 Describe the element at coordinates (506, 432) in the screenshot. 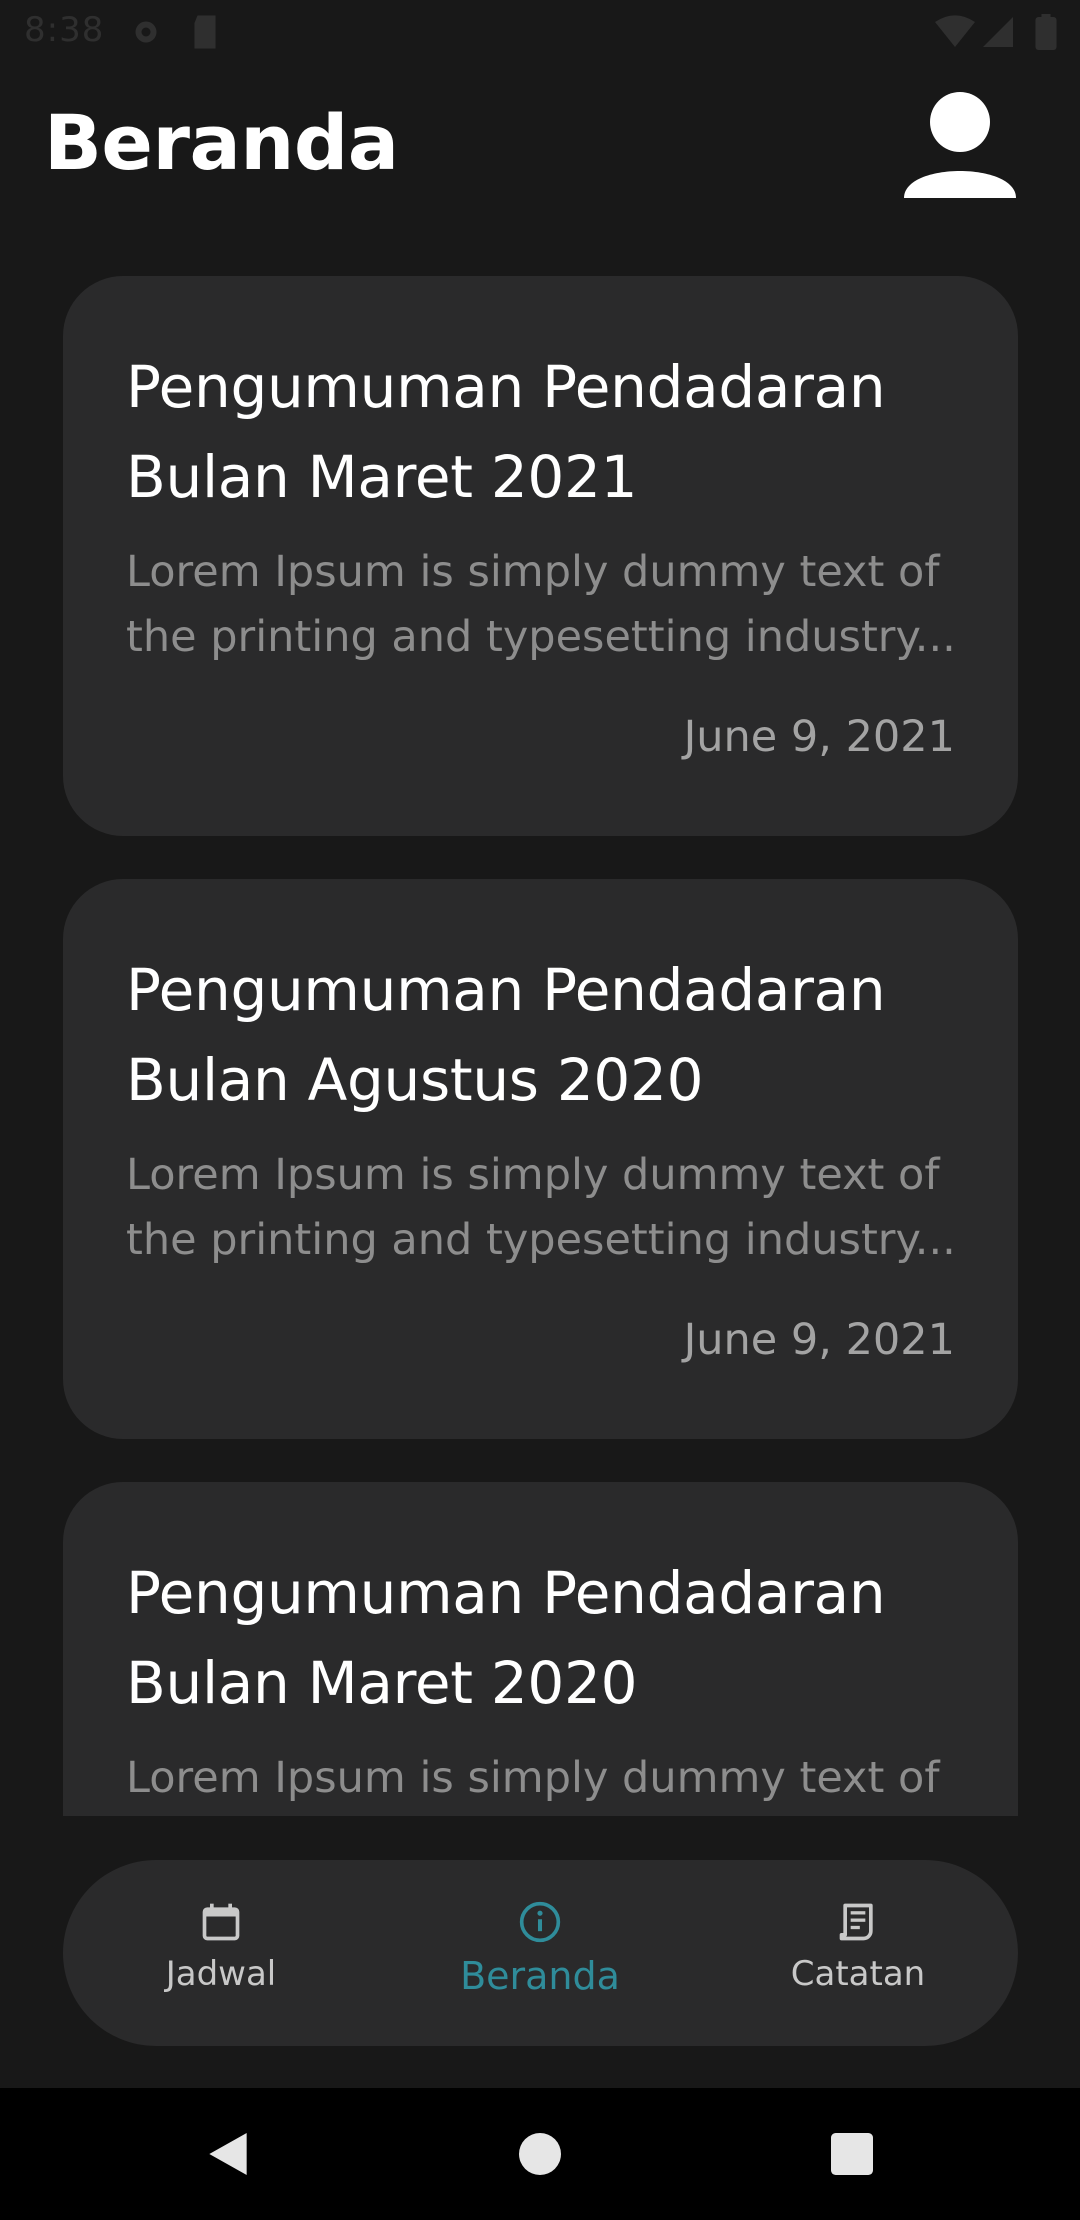

I see `announcement-title: Pengumuman Pendadaran Bulan Maret 2021` at that location.